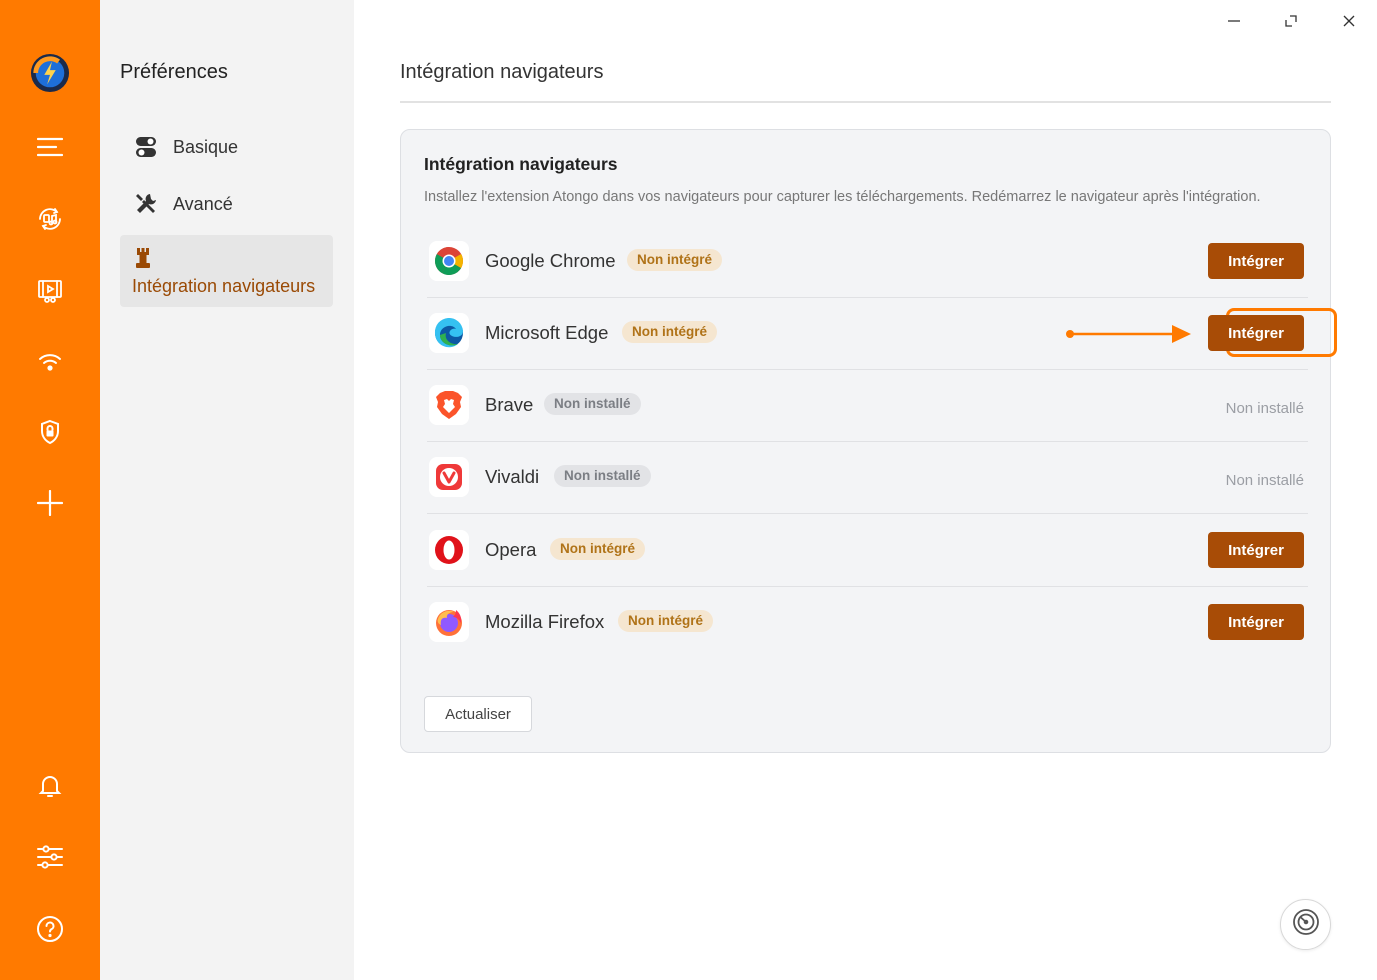  Describe the element at coordinates (50, 73) in the screenshot. I see `app-logo-icon` at that location.